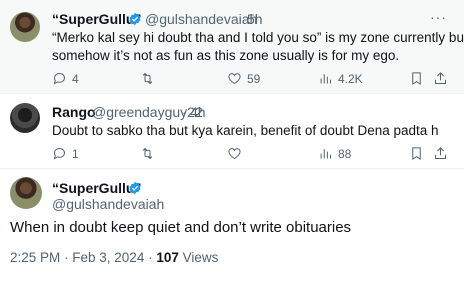  I want to click on reply-count: 1, so click(75, 153).